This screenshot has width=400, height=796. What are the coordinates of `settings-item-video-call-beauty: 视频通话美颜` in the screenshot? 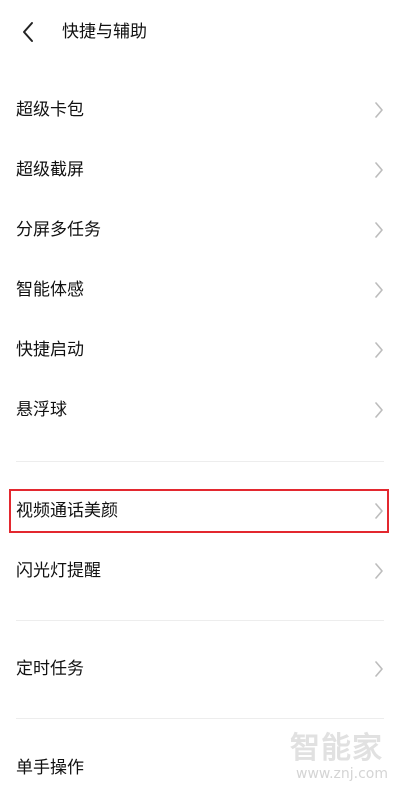 It's located at (200, 511).